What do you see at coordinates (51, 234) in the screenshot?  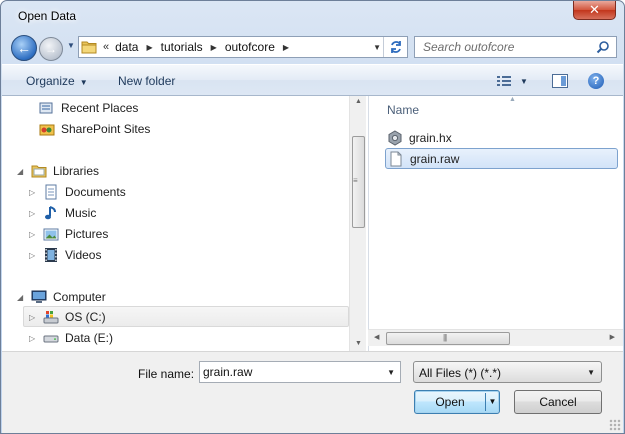 I see `pictures-icon` at bounding box center [51, 234].